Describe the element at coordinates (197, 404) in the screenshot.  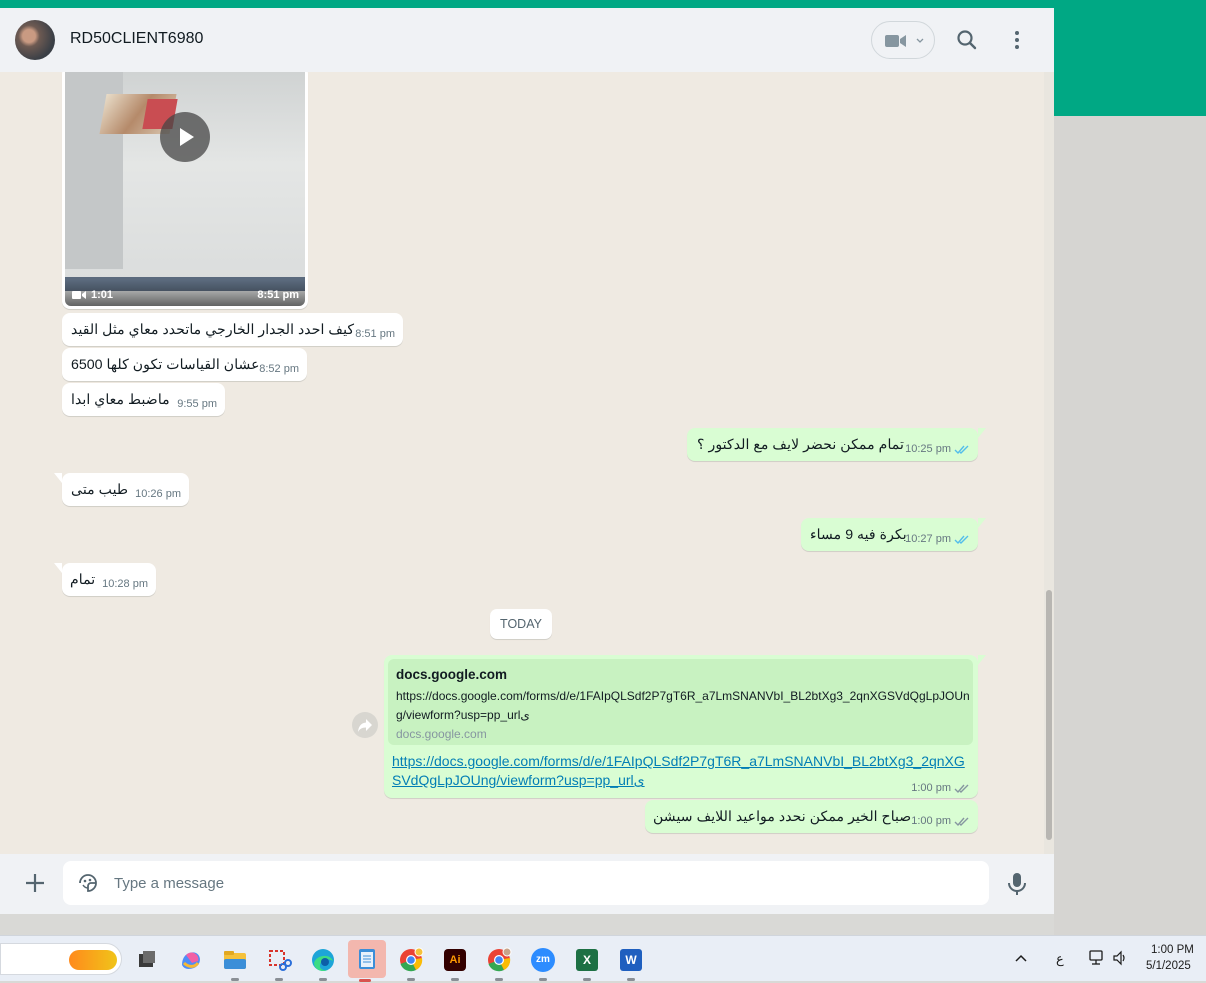
I see `message-time: 9:55 pm` at that location.